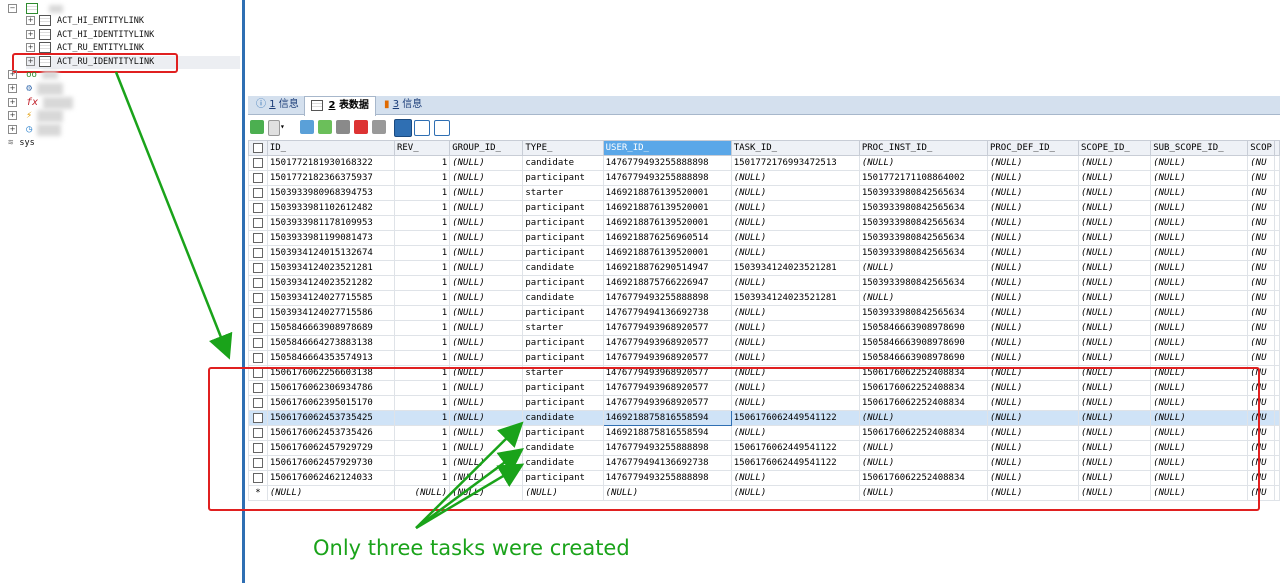 The image size is (1280, 583). I want to click on arrow-to-rows, so click(173, 215).